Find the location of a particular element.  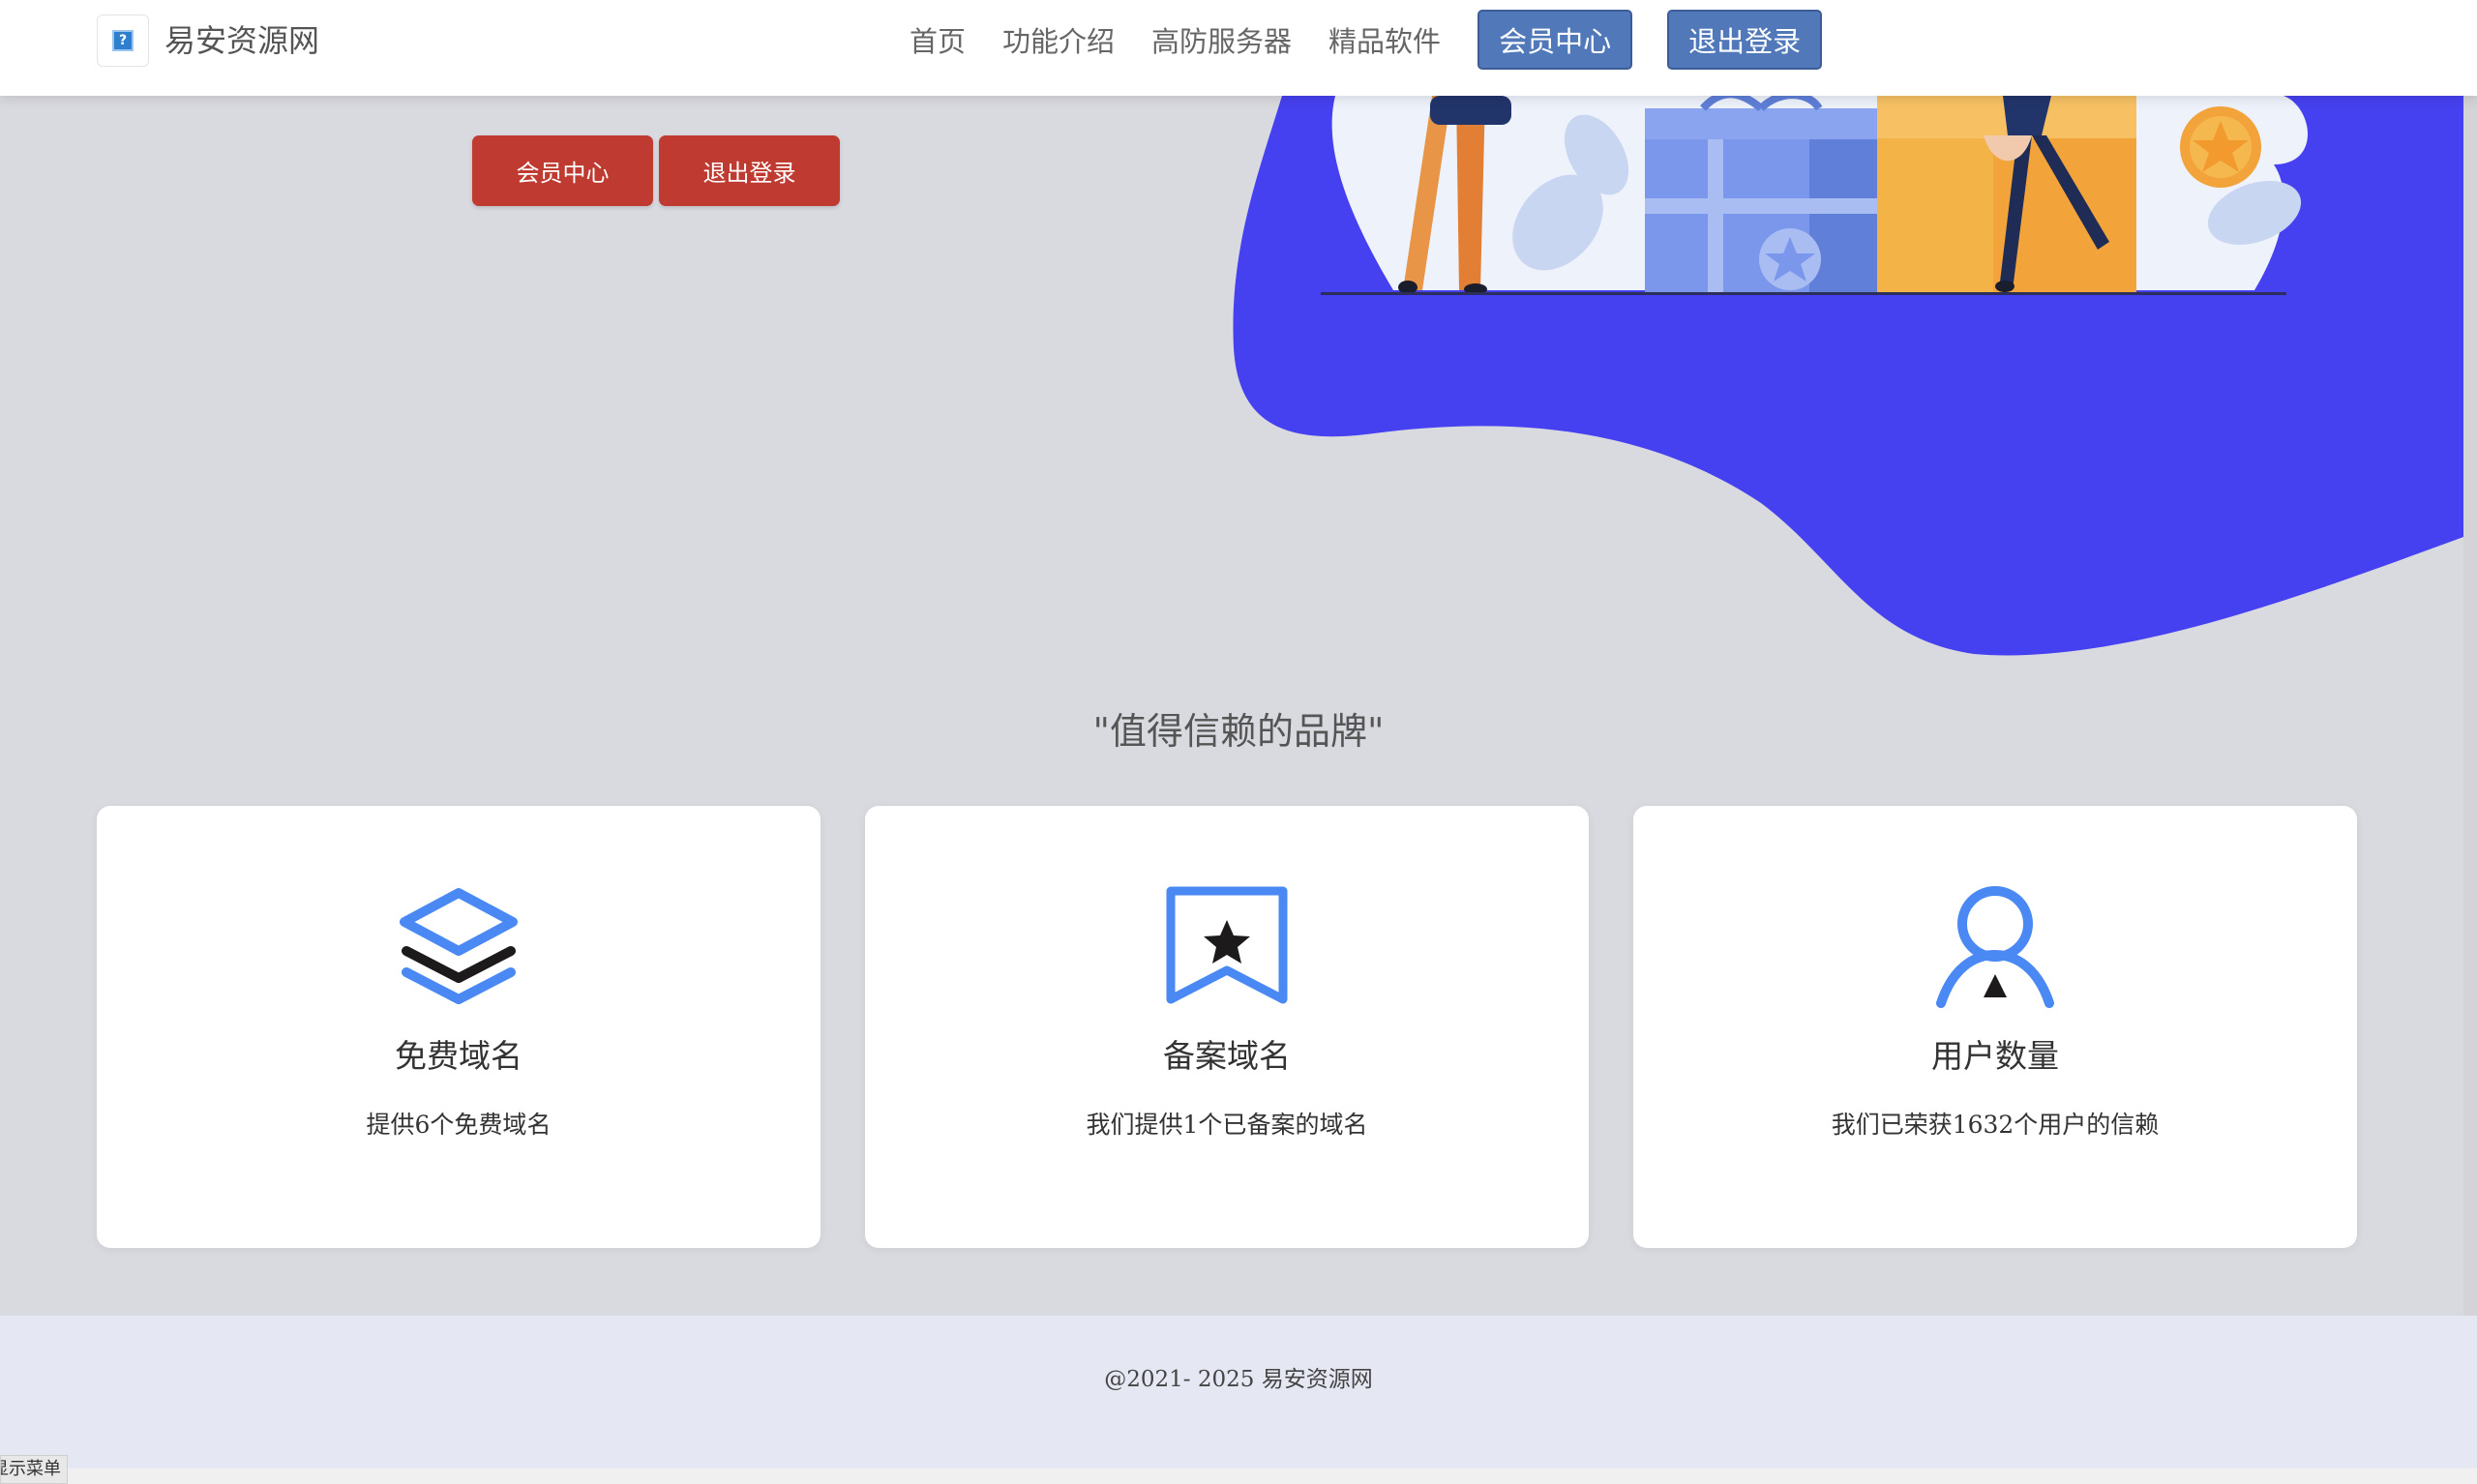

hero-logout-button: 退出登录 is located at coordinates (749, 170).